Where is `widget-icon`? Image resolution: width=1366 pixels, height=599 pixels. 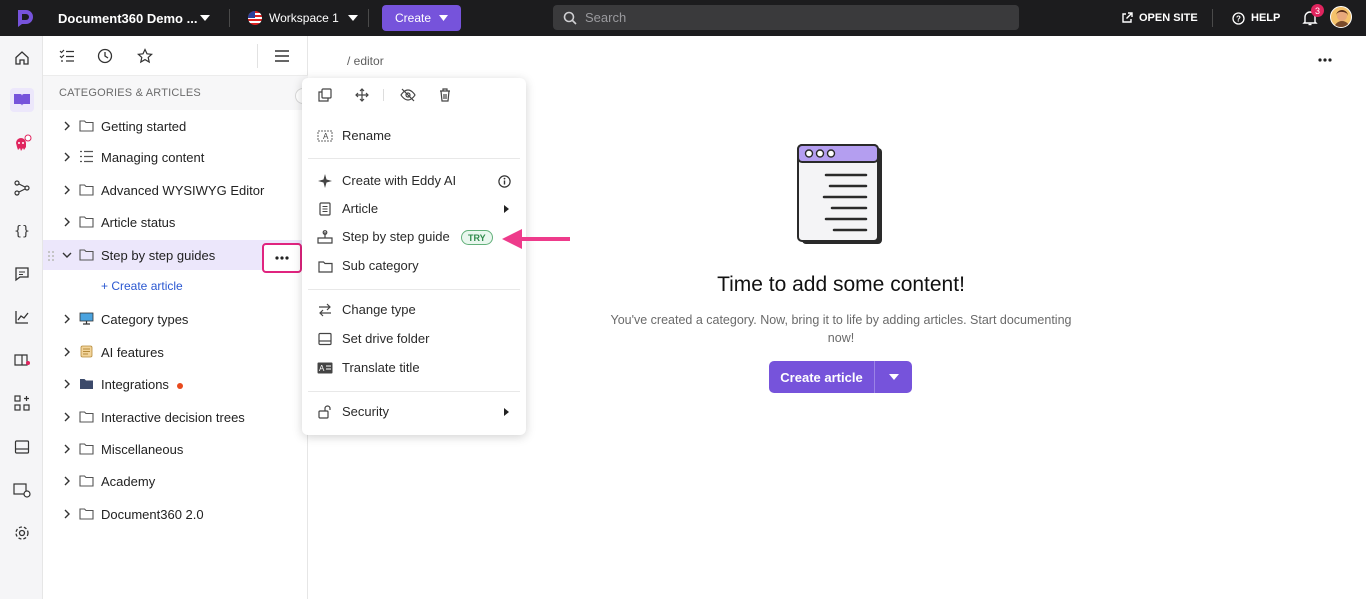
widget-icon is located at coordinates (22, 360).